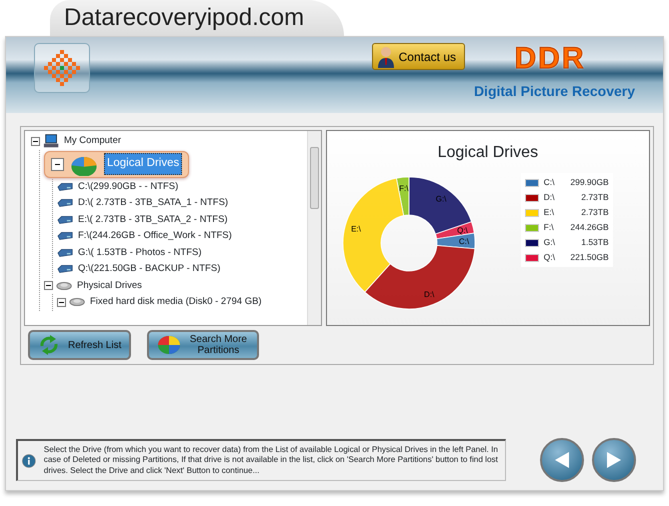 The image size is (669, 506). I want to click on next-button, so click(614, 460).